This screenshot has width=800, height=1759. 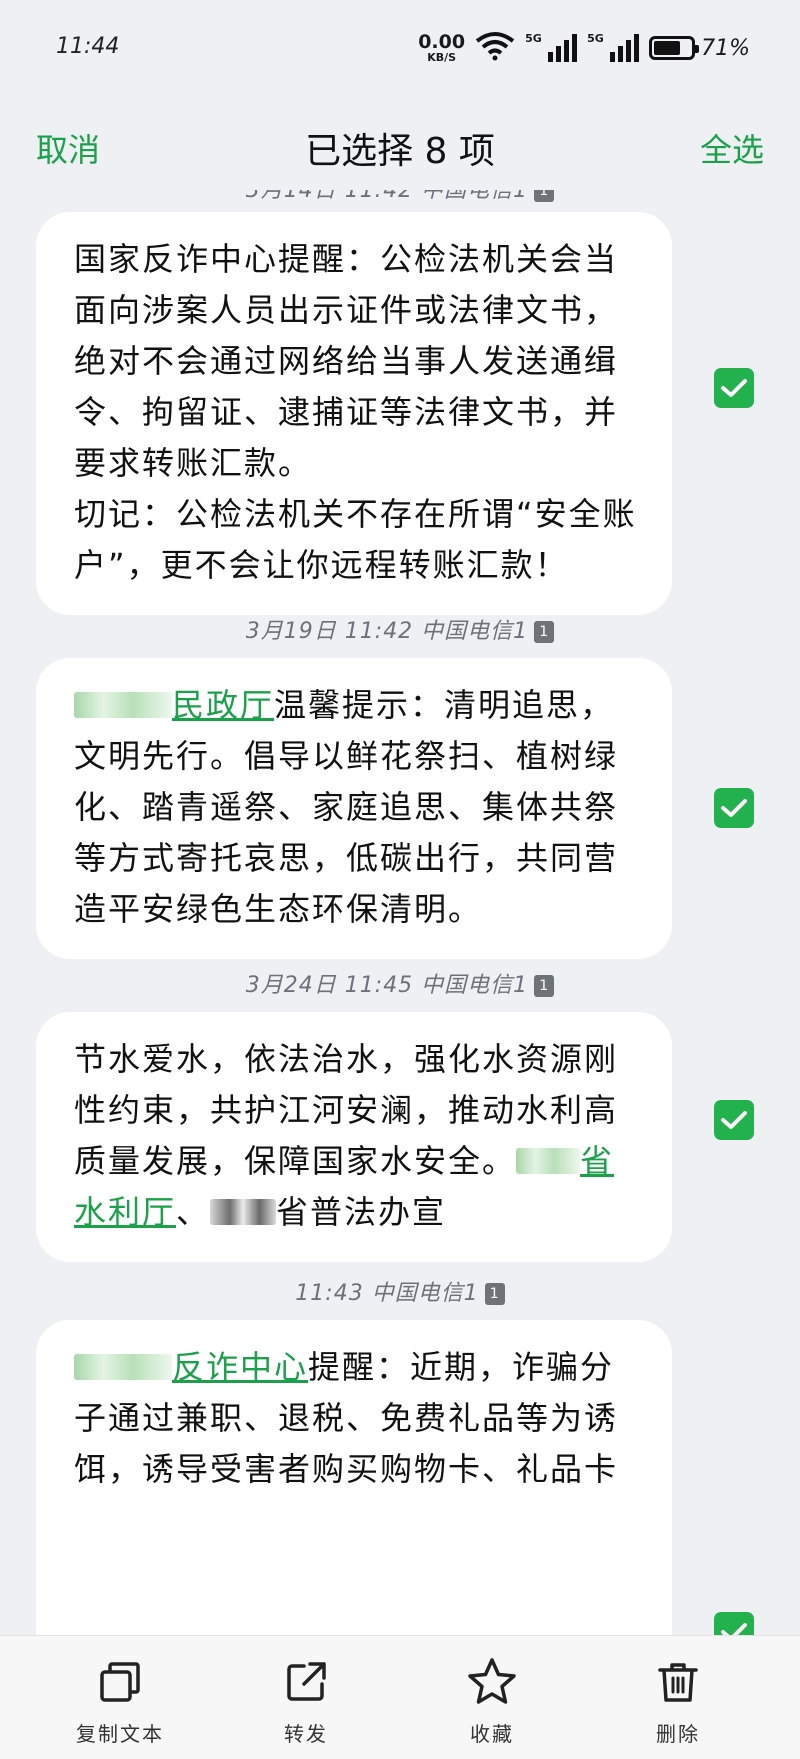 I want to click on message-meta: 3月24日 11:45 中国电信1 1, so click(x=400, y=983).